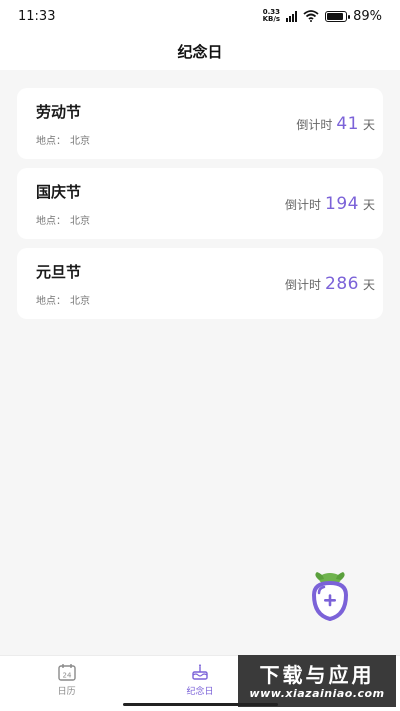 This screenshot has height=711, width=400. What do you see at coordinates (200, 283) in the screenshot?
I see `event-card: 元旦节 地点： 北京 倒计时 286 天` at bounding box center [200, 283].